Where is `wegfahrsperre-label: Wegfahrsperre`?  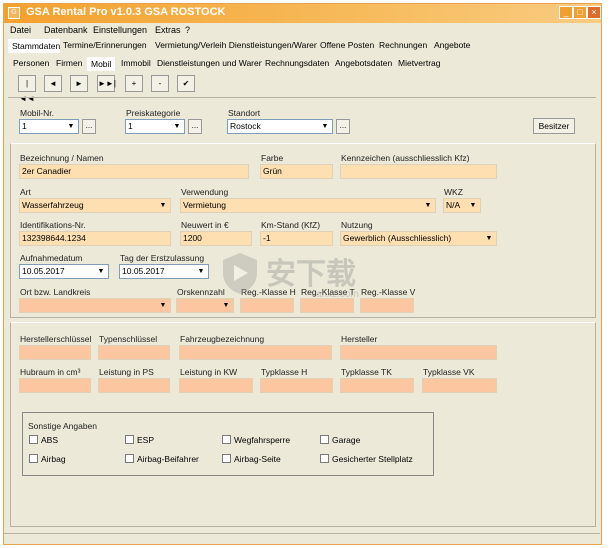
wegfahrsperre-label: Wegfahrsperre is located at coordinates (262, 440).